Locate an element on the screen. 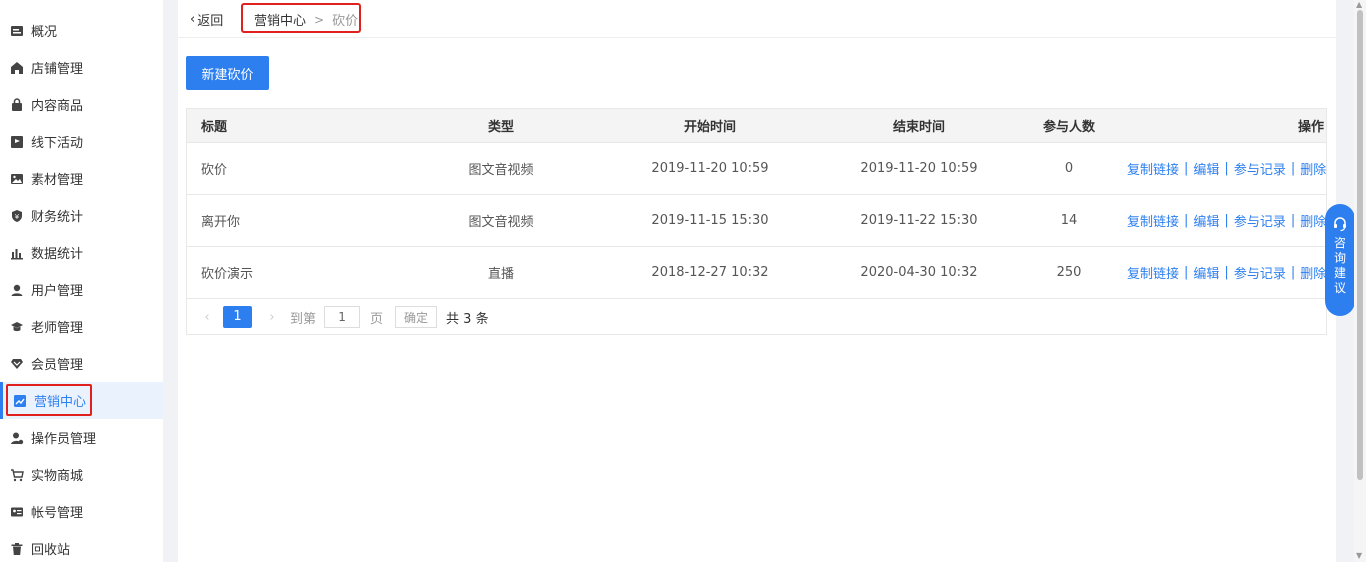  consult-label: 咨询建议 is located at coordinates (1339, 265).